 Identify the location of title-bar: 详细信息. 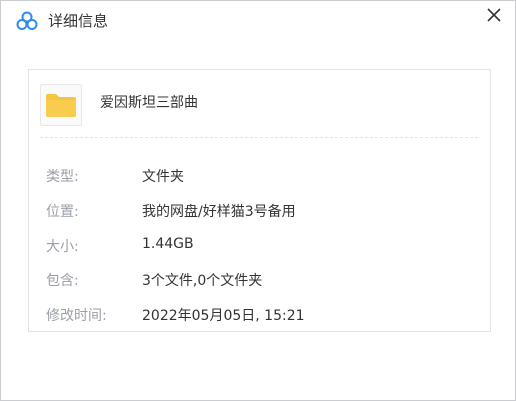
(258, 21).